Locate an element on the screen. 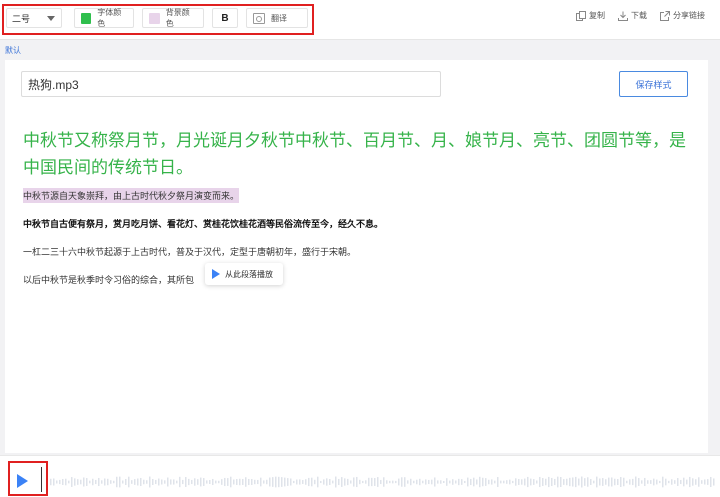 This screenshot has height=497, width=720. download-button: 下载 is located at coordinates (632, 15).